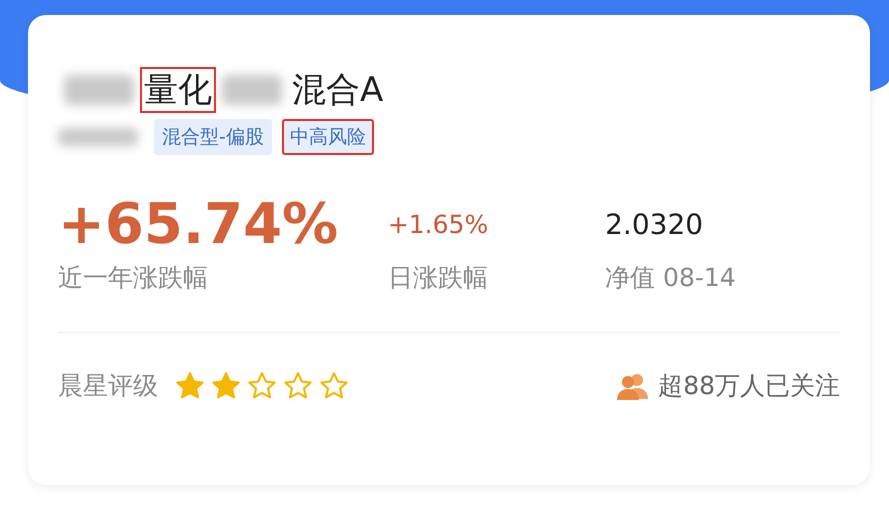  Describe the element at coordinates (439, 224) in the screenshot. I see `stat-value: +1.65%` at that location.